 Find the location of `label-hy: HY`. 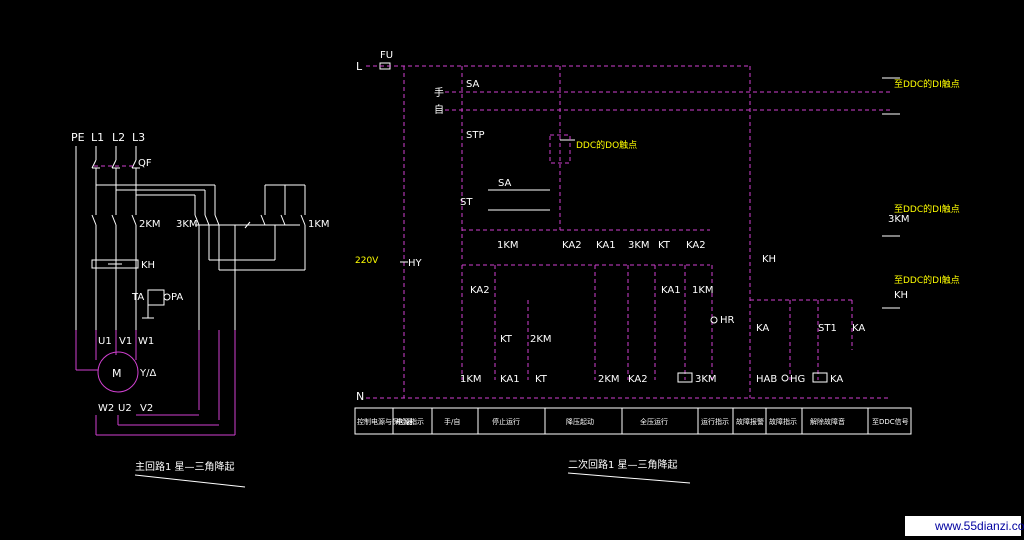

label-hy: HY is located at coordinates (415, 263).